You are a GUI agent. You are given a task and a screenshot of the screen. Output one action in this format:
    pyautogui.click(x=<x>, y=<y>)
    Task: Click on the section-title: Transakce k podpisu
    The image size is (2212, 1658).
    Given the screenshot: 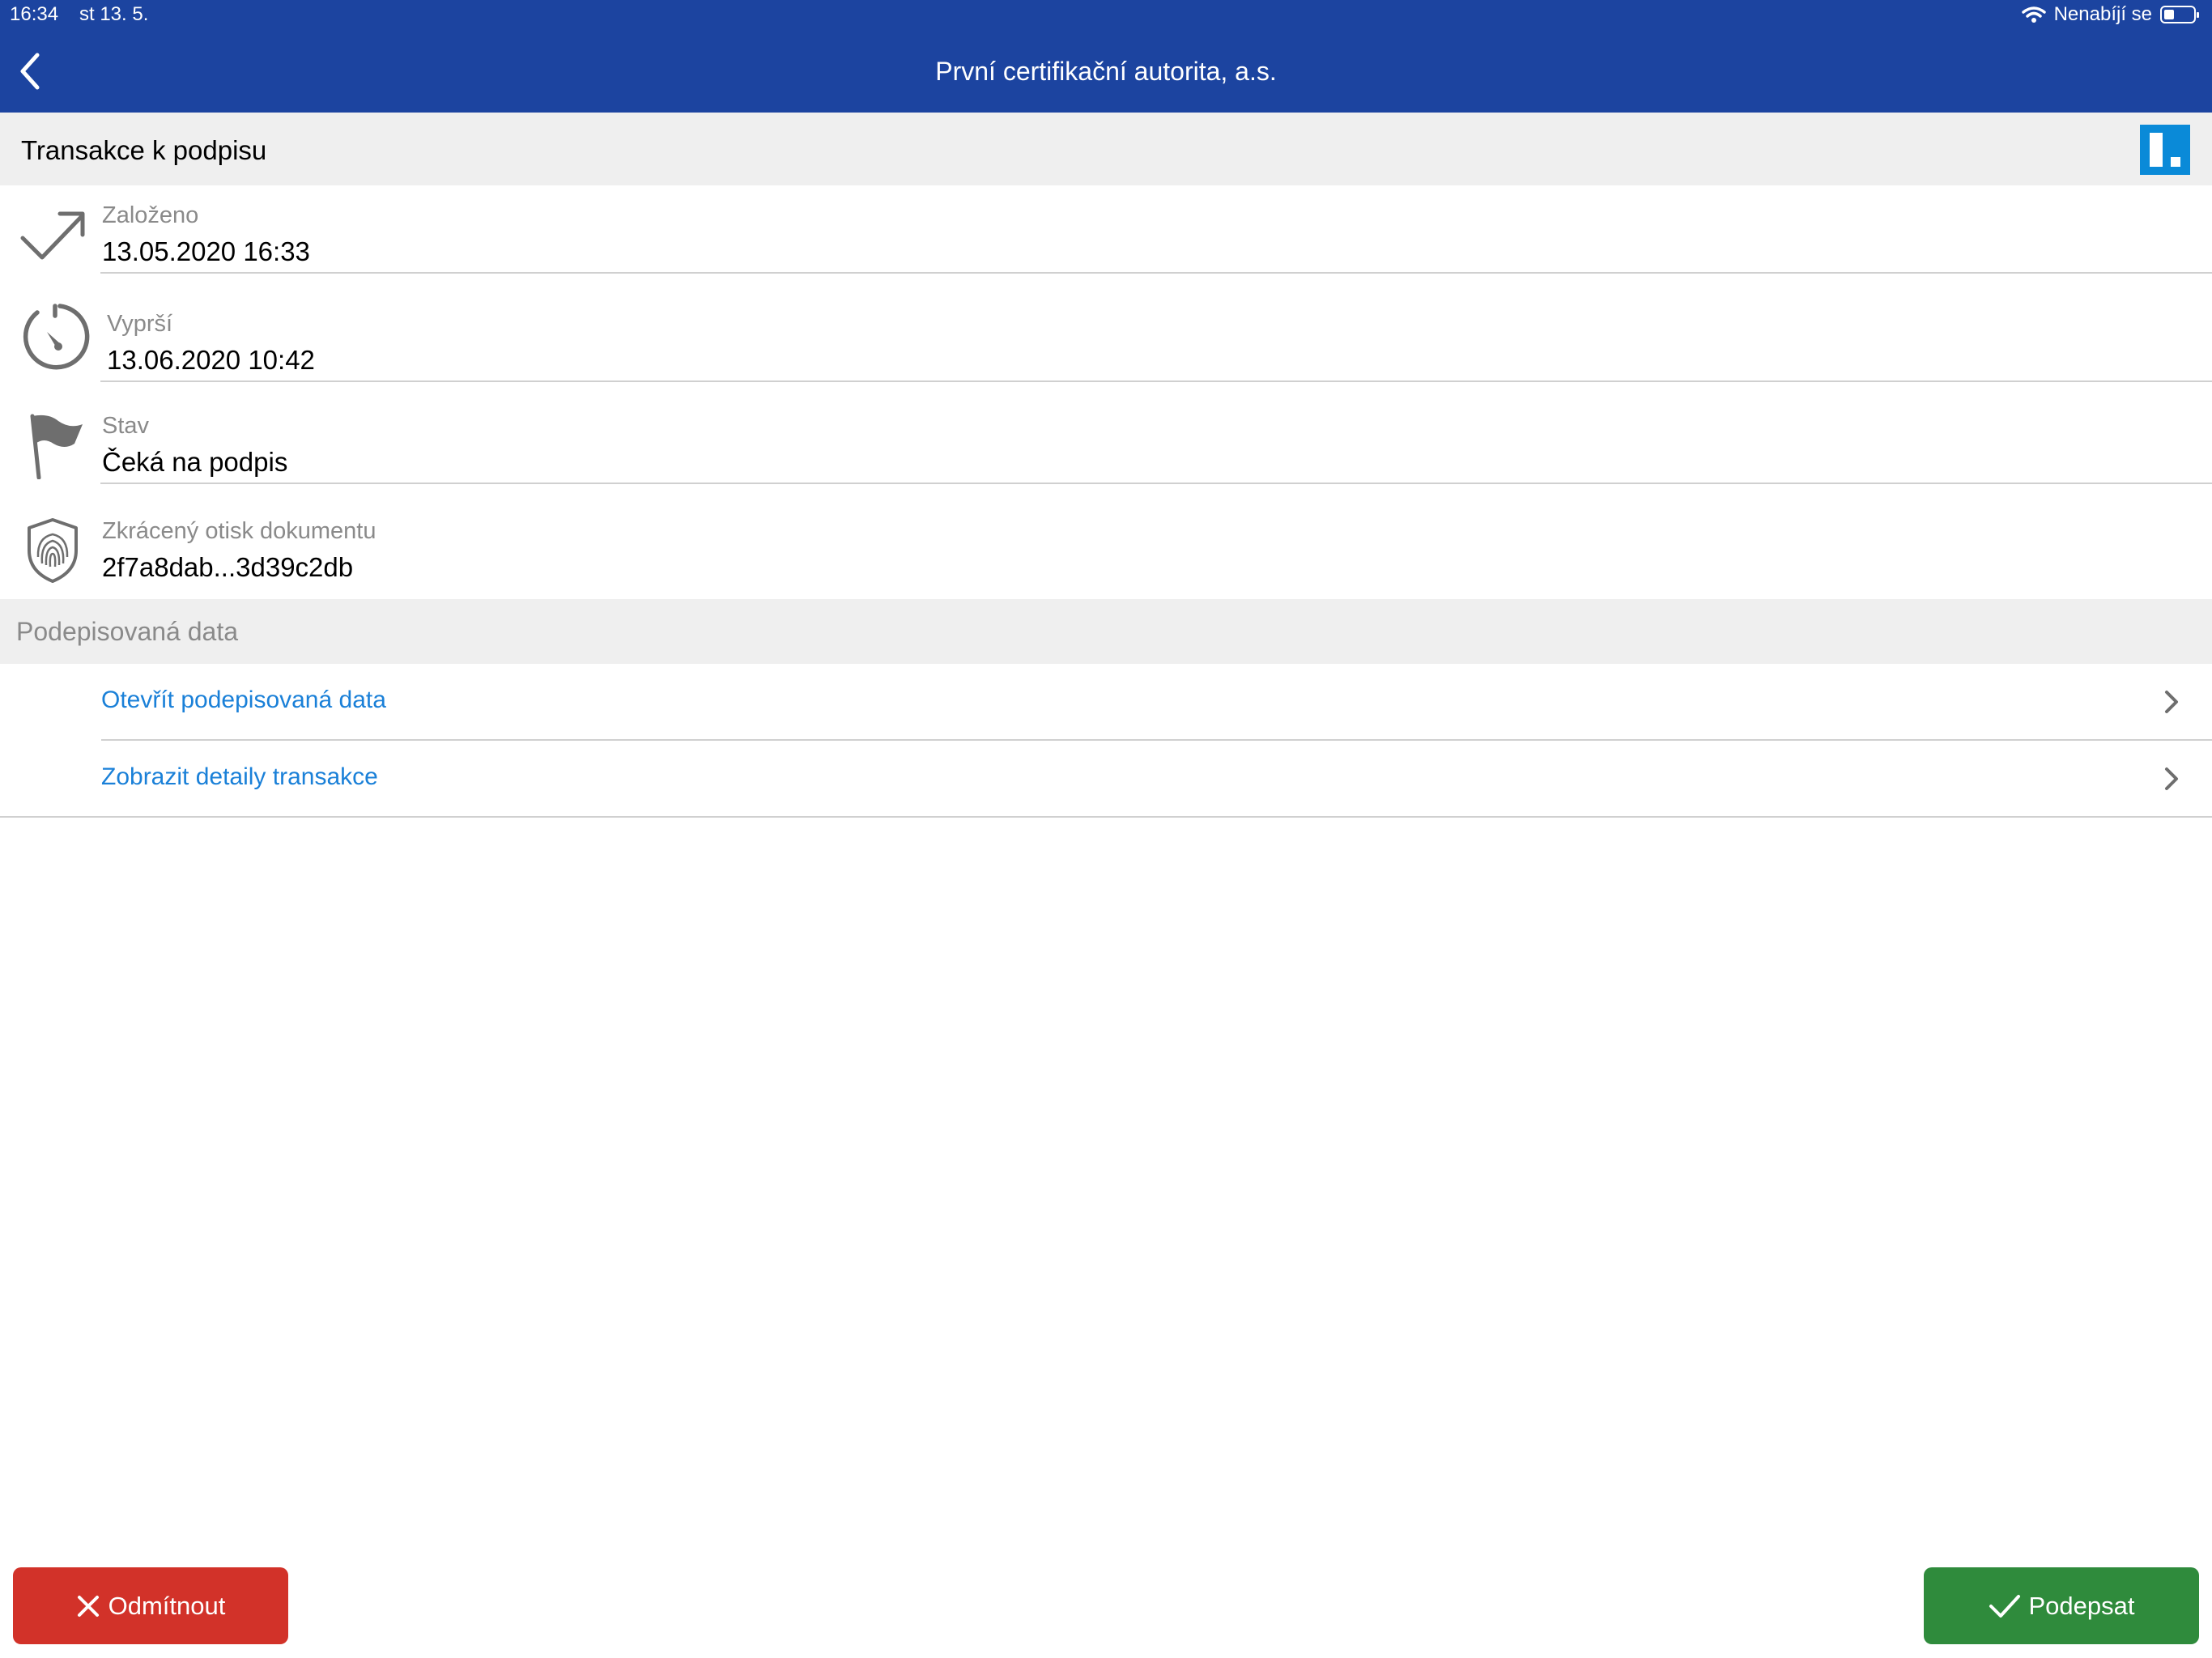 What is the action you would take?
    pyautogui.click(x=144, y=150)
    